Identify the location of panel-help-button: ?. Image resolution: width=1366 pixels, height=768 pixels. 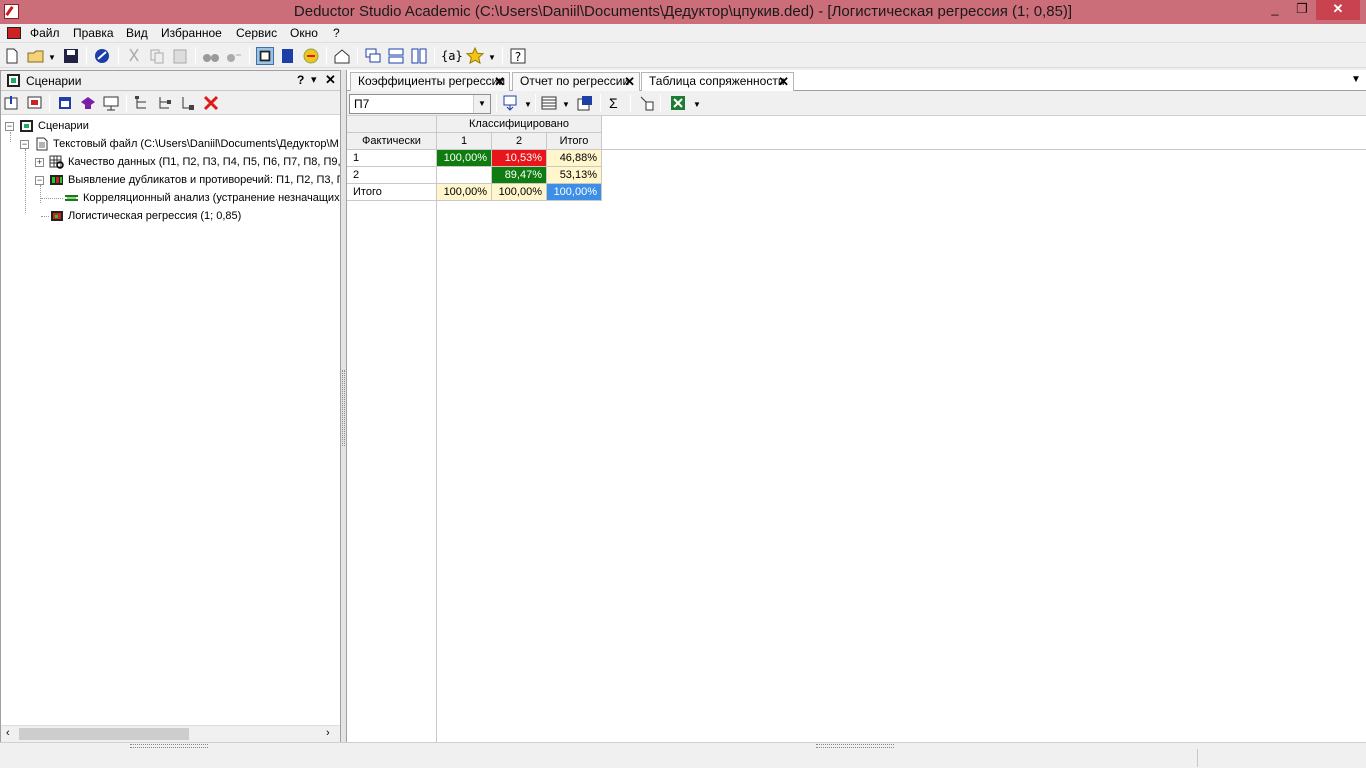
(300, 80).